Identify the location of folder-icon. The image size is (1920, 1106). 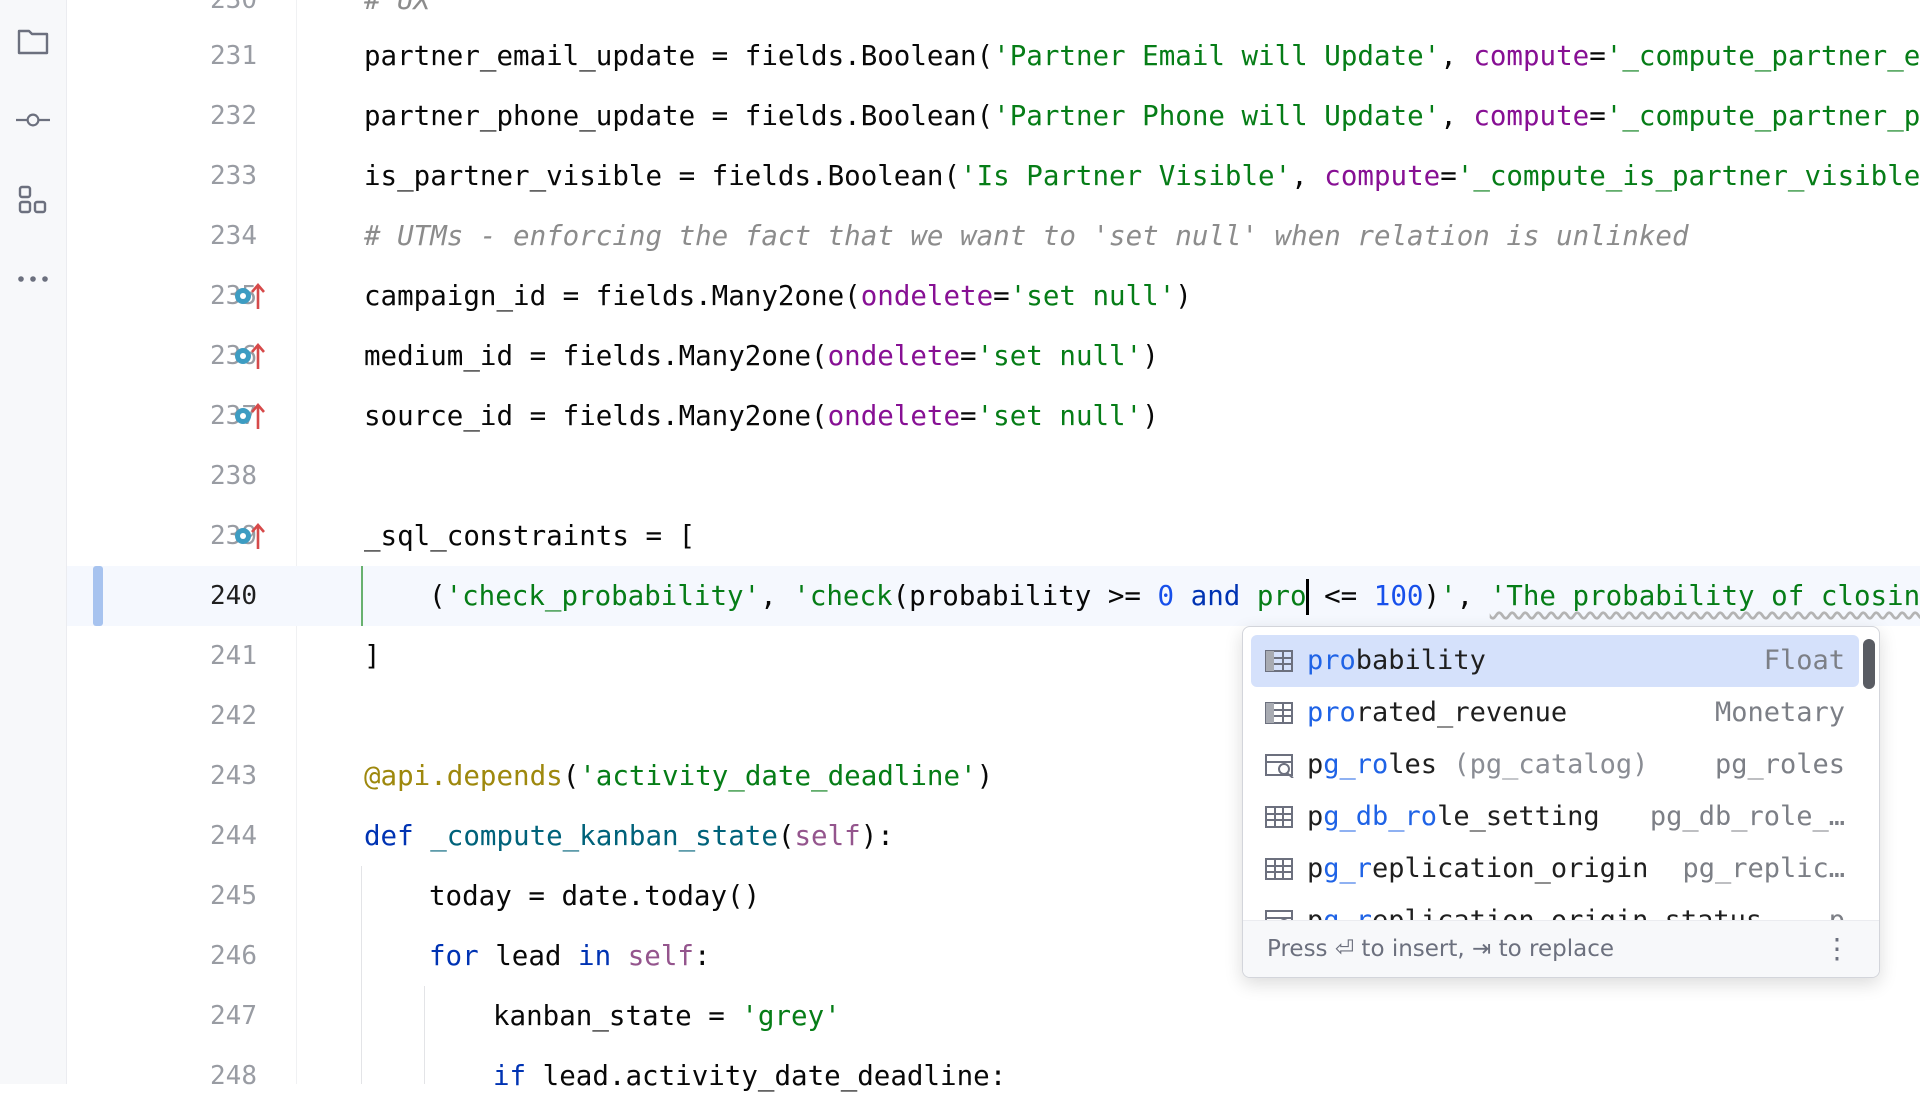
(33, 41).